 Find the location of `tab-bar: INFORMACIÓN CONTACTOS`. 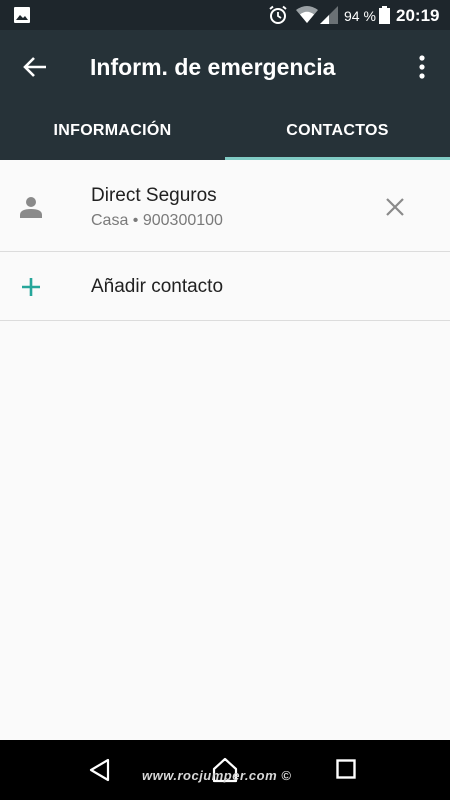

tab-bar: INFORMACIÓN CONTACTOS is located at coordinates (225, 131).